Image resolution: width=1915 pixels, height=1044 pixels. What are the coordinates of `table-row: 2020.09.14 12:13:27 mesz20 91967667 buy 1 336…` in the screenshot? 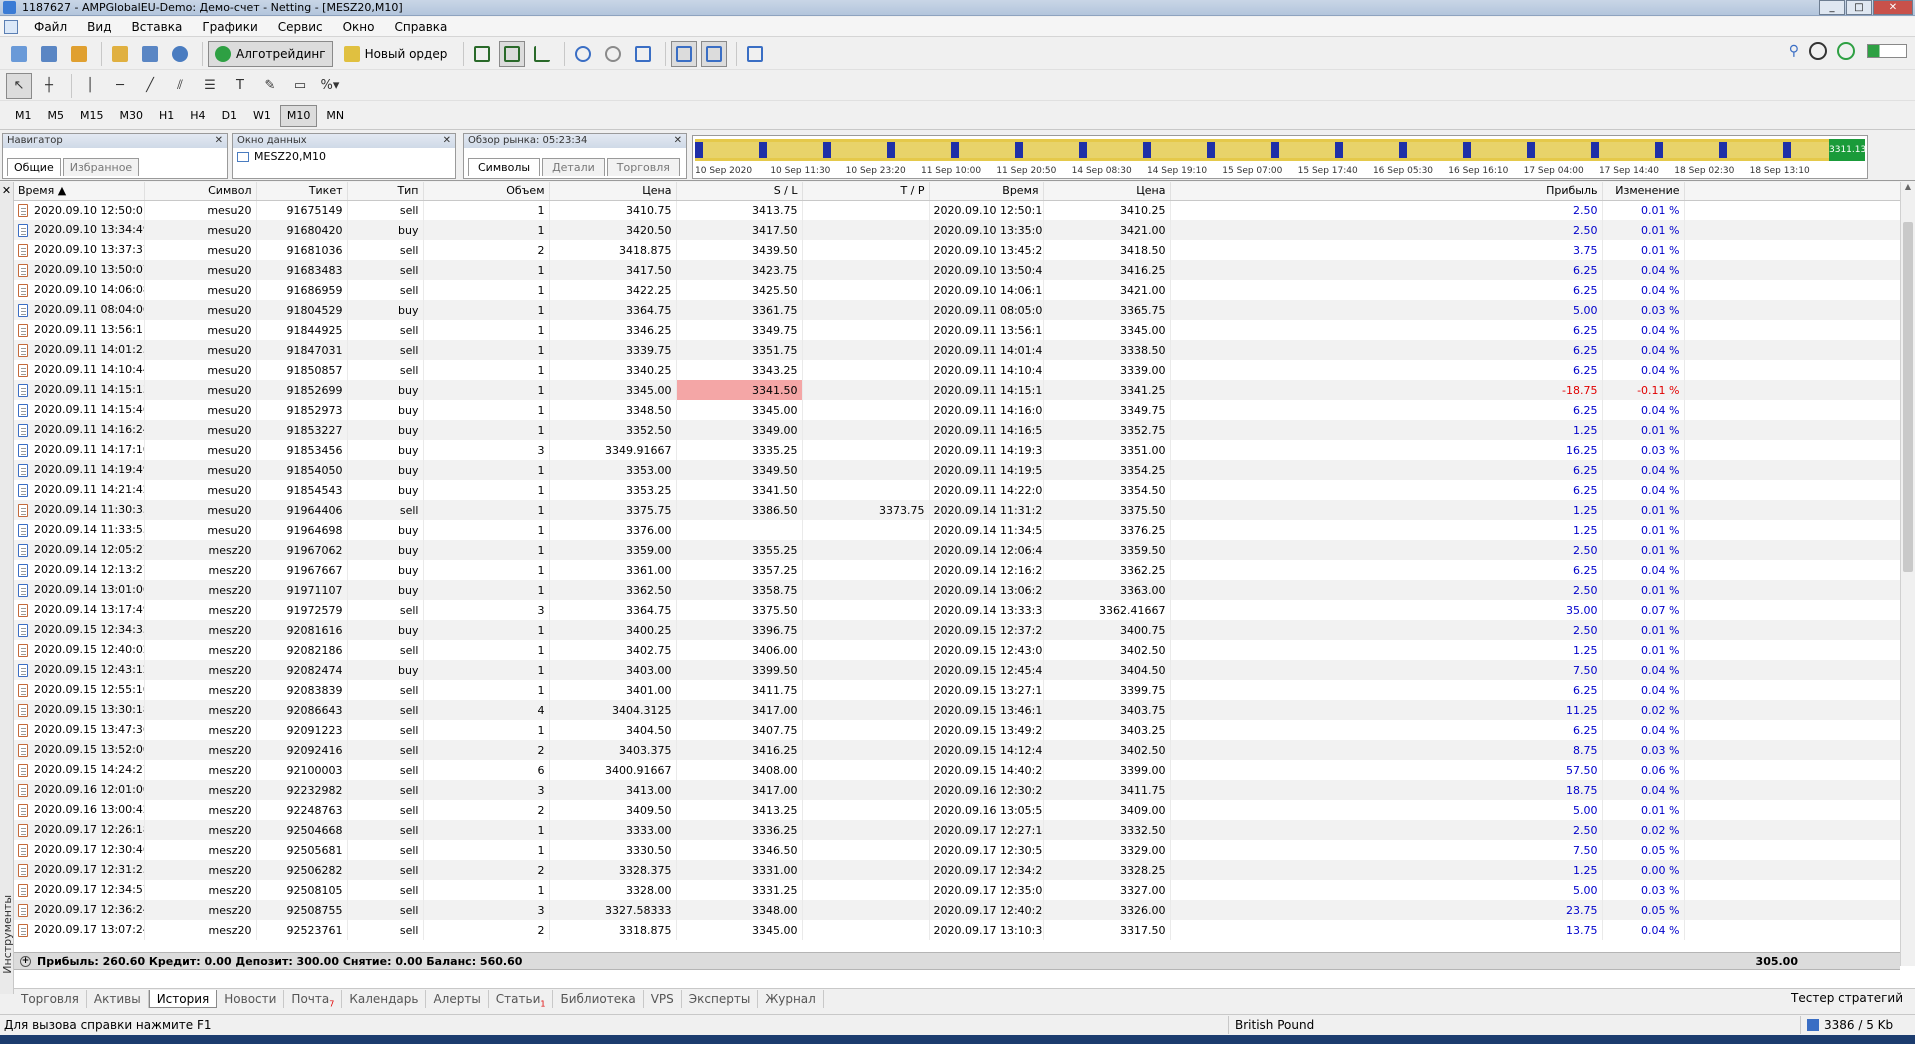 It's located at (957, 570).